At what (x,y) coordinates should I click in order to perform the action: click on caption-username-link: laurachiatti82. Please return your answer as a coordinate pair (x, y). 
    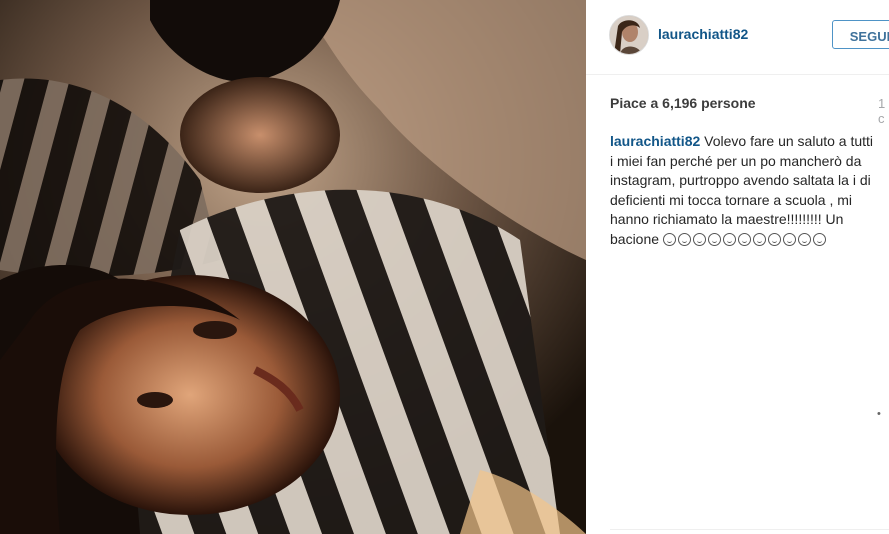
    Looking at the image, I should click on (655, 141).